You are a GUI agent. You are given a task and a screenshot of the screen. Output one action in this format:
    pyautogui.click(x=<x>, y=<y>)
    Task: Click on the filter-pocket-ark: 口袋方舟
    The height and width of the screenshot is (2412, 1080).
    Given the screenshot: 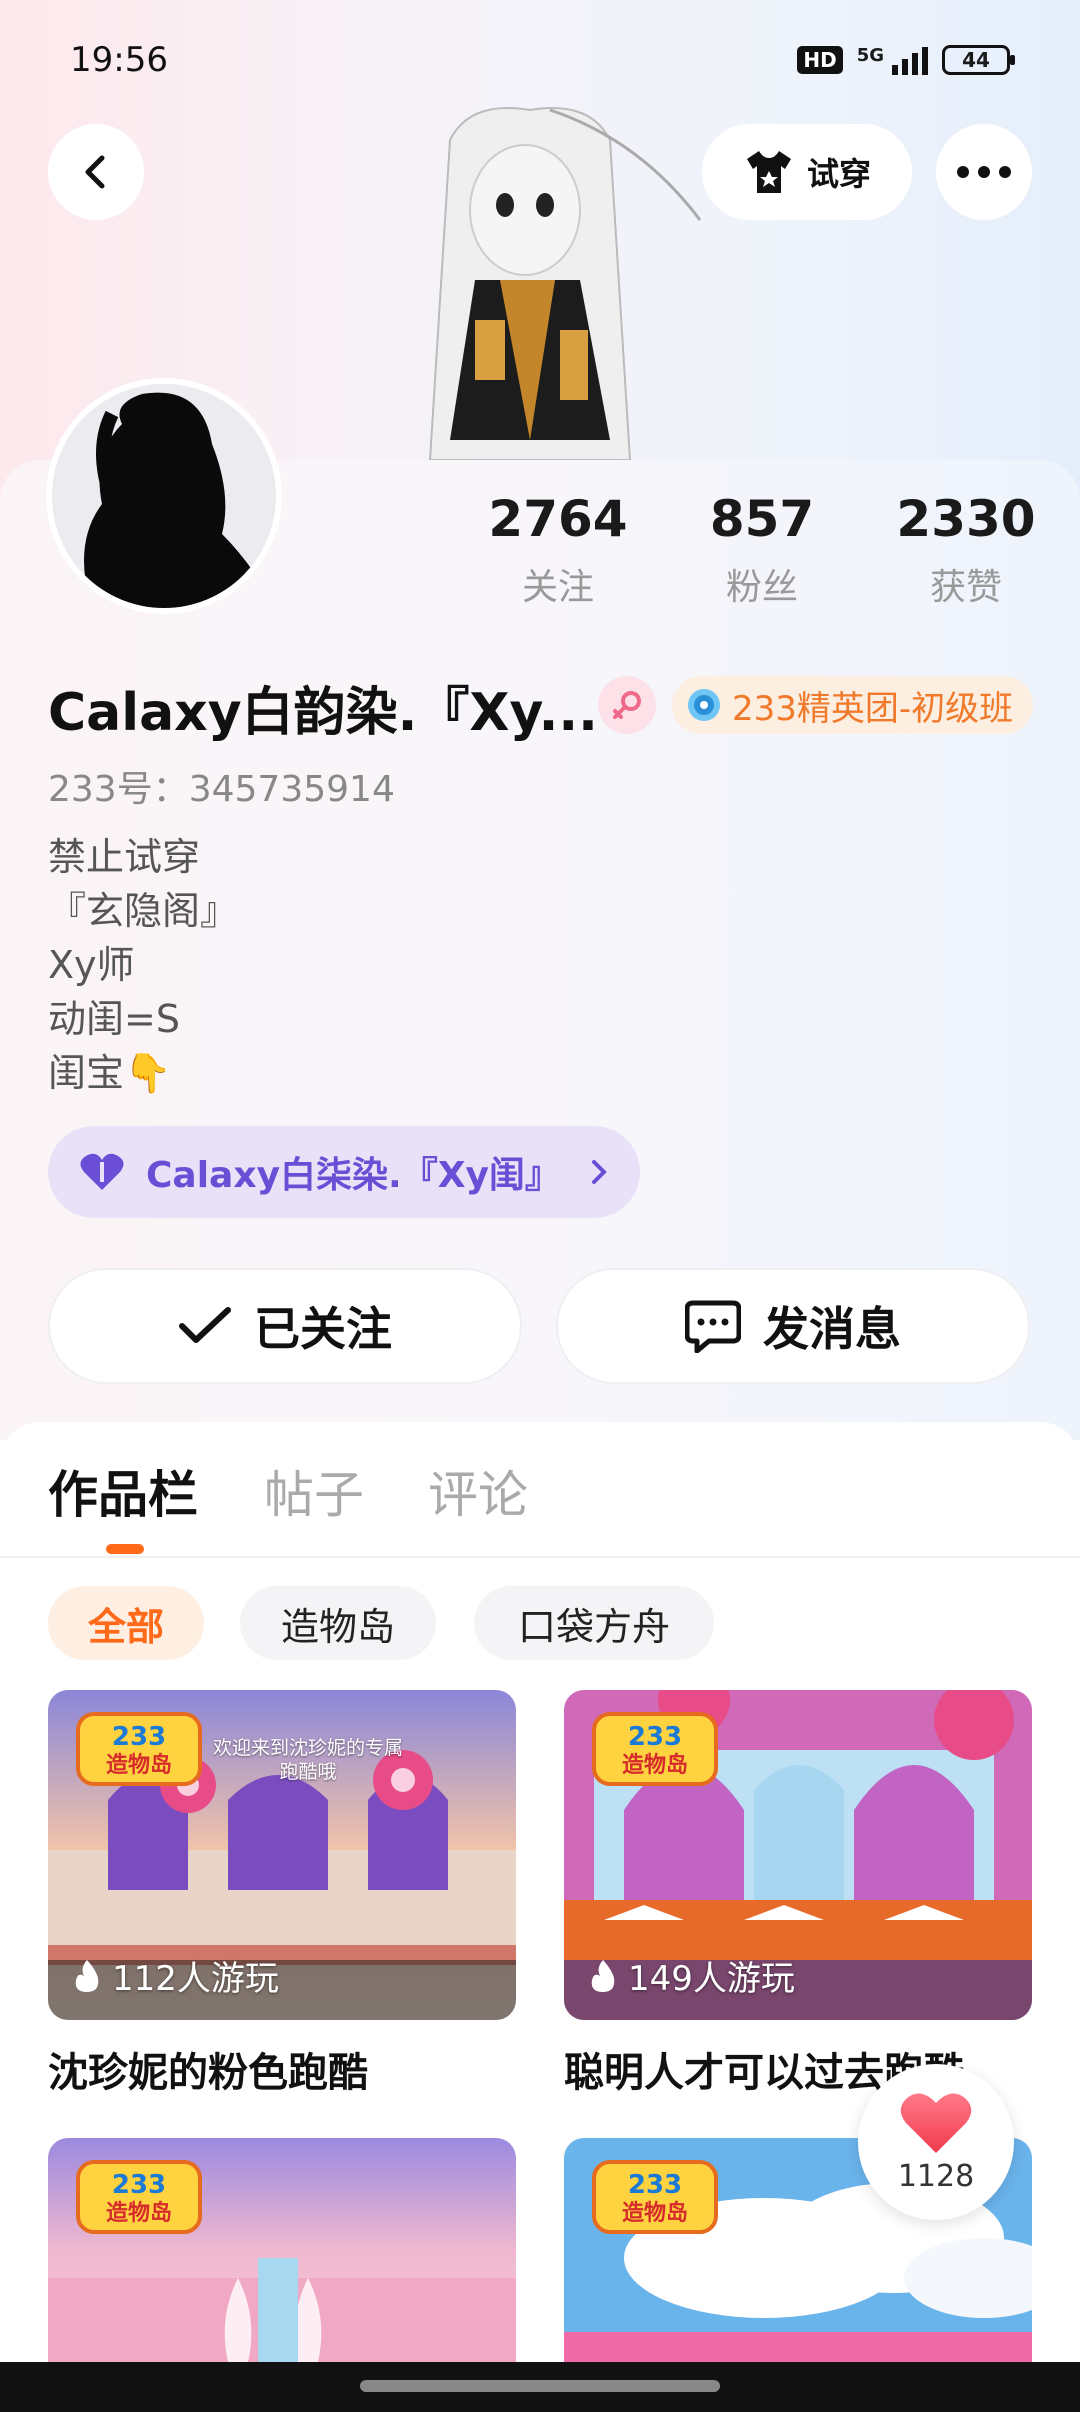 What is the action you would take?
    pyautogui.click(x=594, y=1623)
    